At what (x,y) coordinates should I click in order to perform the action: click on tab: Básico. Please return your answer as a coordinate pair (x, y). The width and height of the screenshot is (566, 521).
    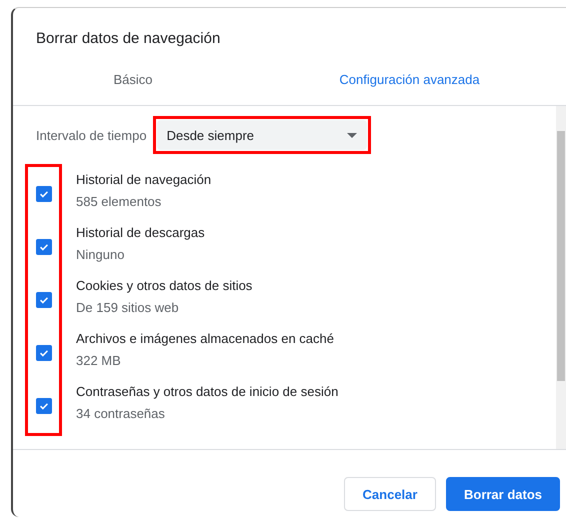
    Looking at the image, I should click on (133, 81).